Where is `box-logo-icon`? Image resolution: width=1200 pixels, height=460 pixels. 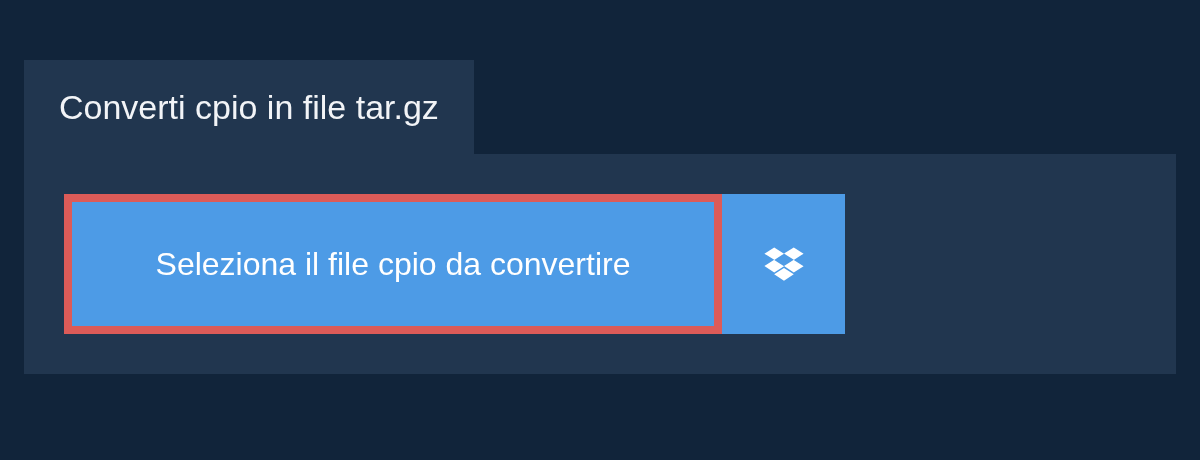 box-logo-icon is located at coordinates (783, 264).